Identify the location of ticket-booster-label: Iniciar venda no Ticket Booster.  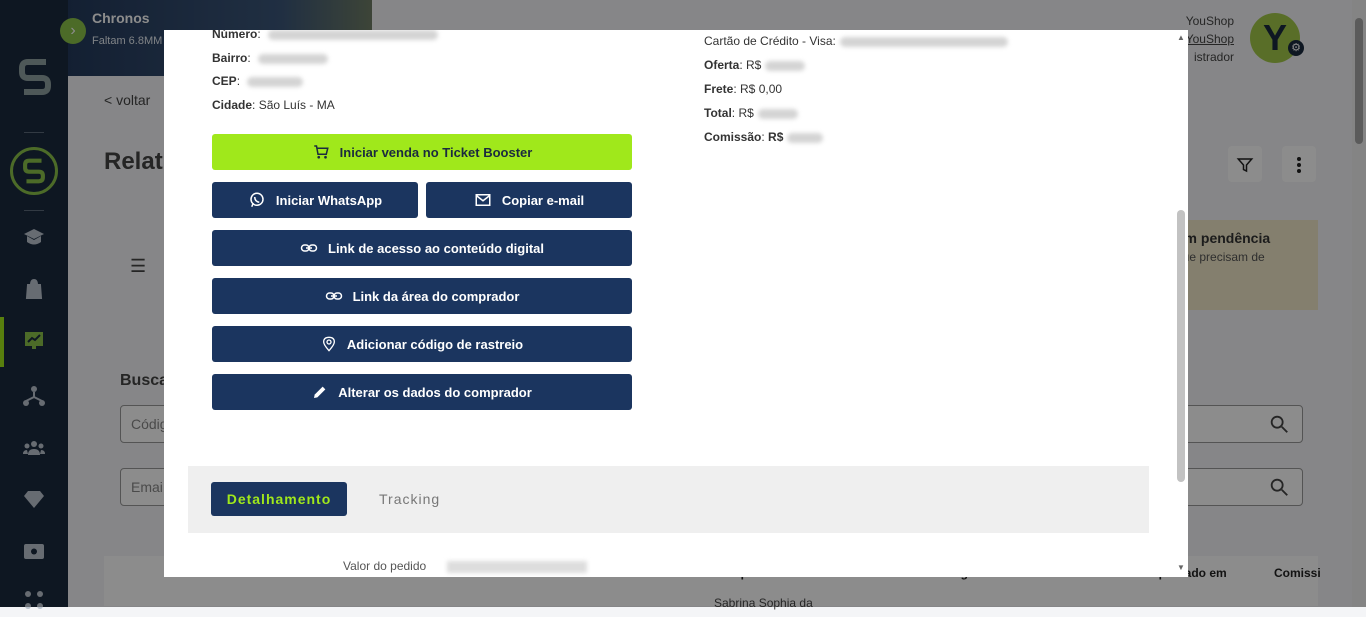
(436, 152).